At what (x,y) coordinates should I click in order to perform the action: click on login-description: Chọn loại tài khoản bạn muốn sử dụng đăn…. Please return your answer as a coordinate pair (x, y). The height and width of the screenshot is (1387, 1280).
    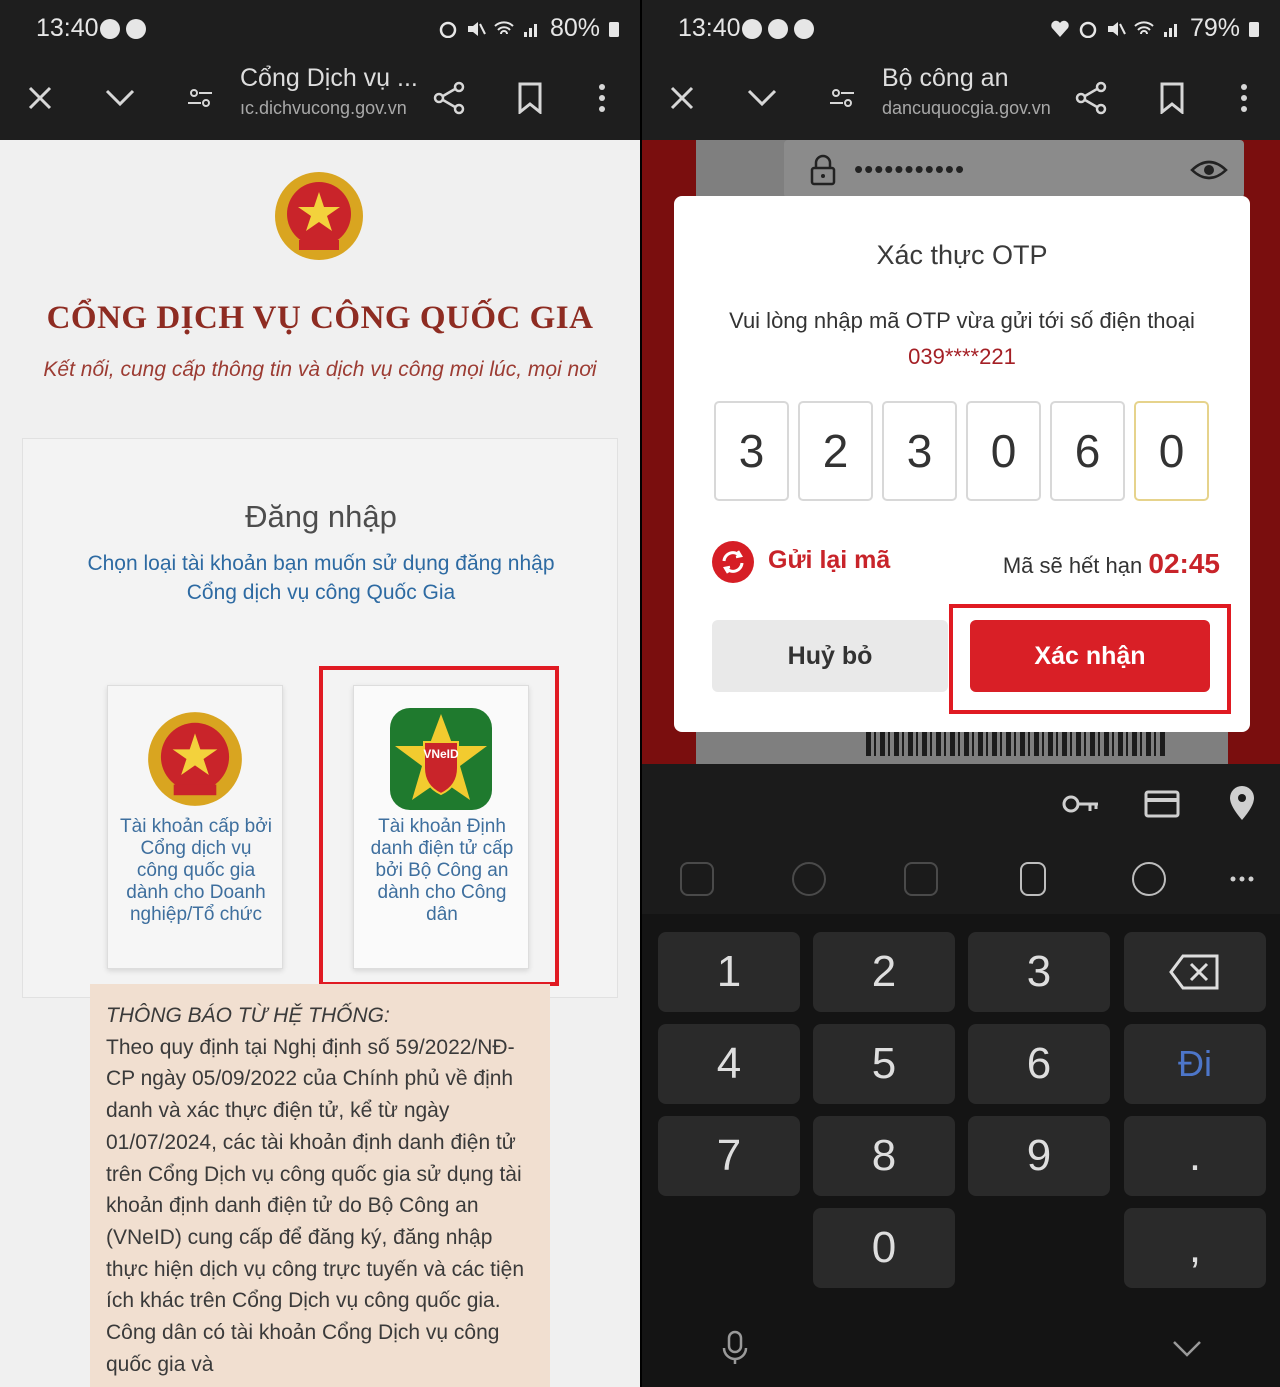
    Looking at the image, I should click on (321, 578).